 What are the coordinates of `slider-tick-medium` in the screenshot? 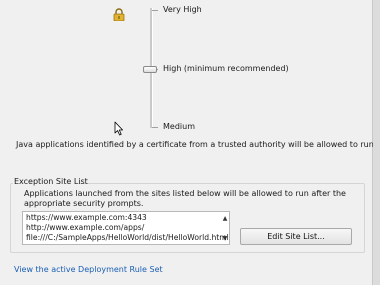 It's located at (155, 127).